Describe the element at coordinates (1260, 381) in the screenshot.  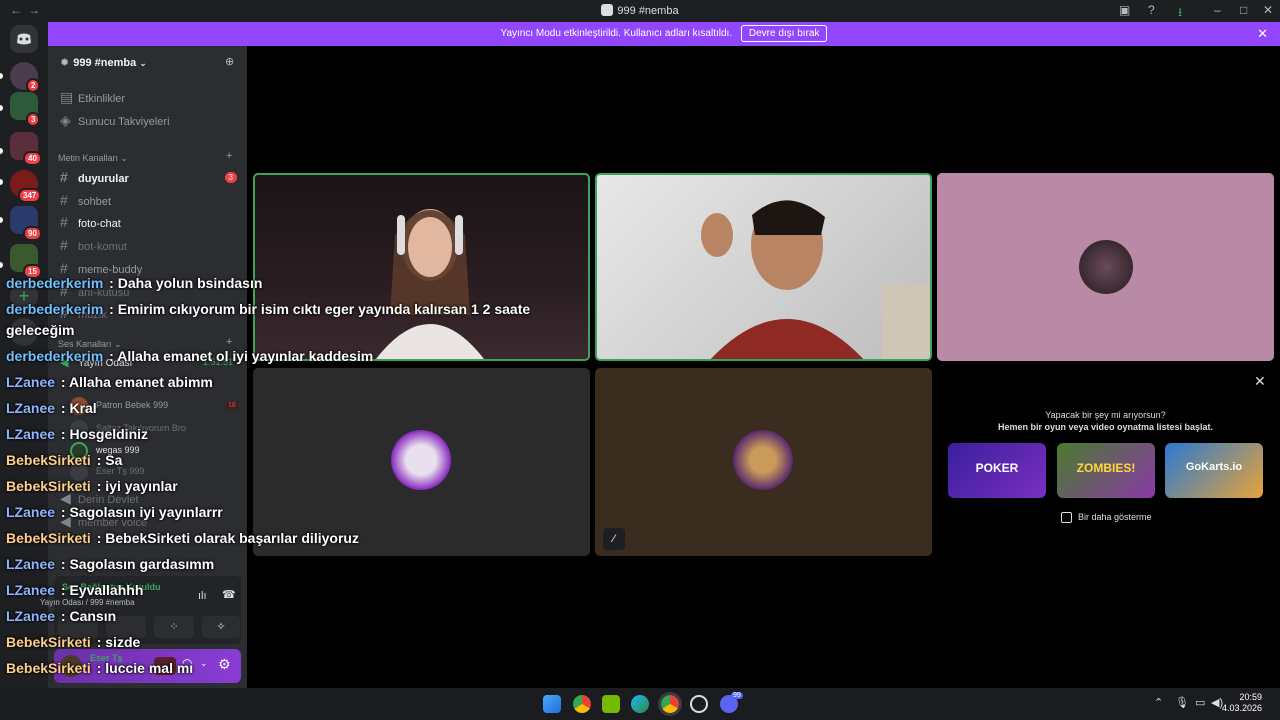
I see `activity-close-icon: ✕` at that location.